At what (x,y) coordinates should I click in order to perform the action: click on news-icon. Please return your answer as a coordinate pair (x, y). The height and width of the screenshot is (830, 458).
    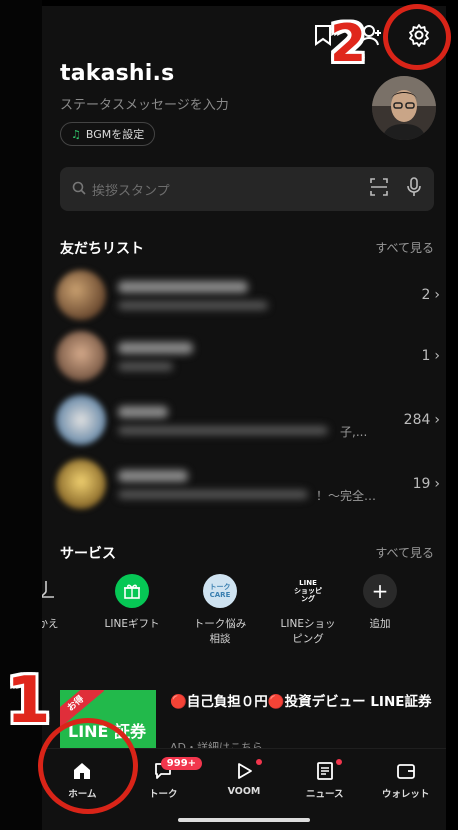
    Looking at the image, I should click on (324, 771).